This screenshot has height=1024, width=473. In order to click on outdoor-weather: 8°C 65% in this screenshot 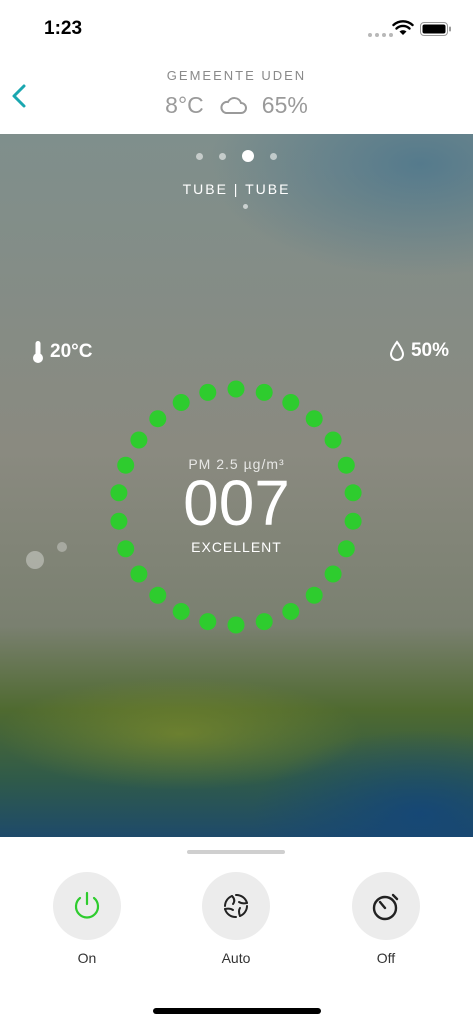, I will do `click(236, 105)`.